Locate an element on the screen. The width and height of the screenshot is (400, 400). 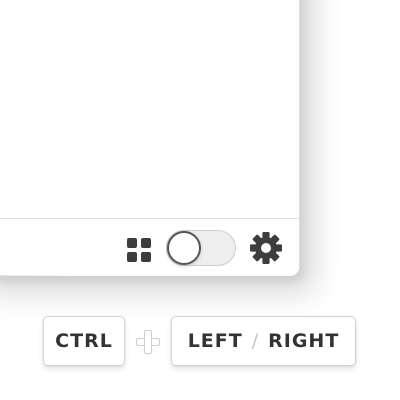
keycap-left-right: LEFT / RIGHT is located at coordinates (263, 341).